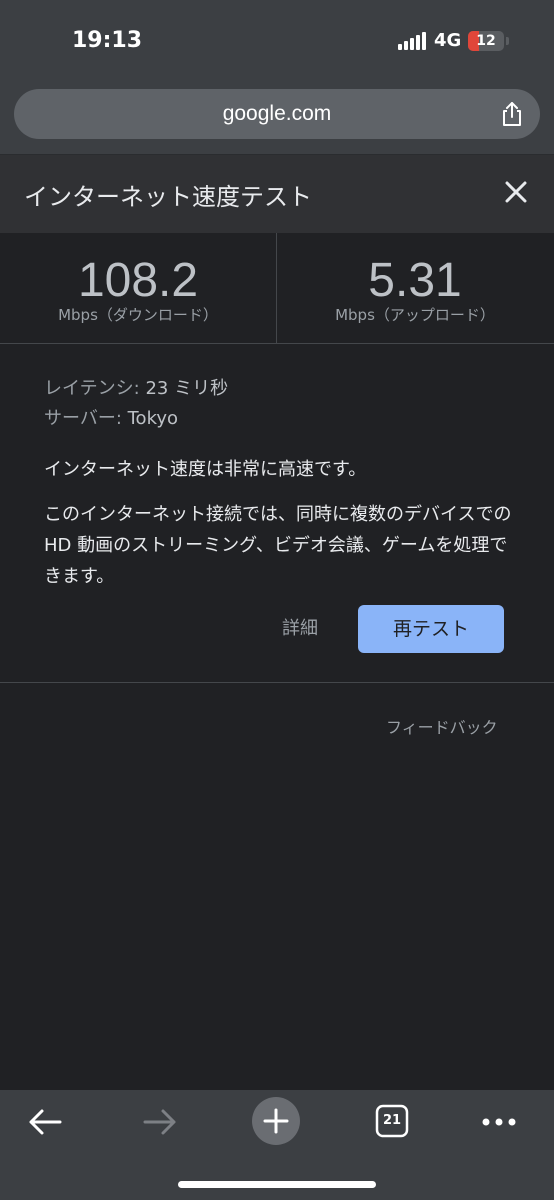 The width and height of the screenshot is (554, 1200). I want to click on battery-icon: 12, so click(486, 41).